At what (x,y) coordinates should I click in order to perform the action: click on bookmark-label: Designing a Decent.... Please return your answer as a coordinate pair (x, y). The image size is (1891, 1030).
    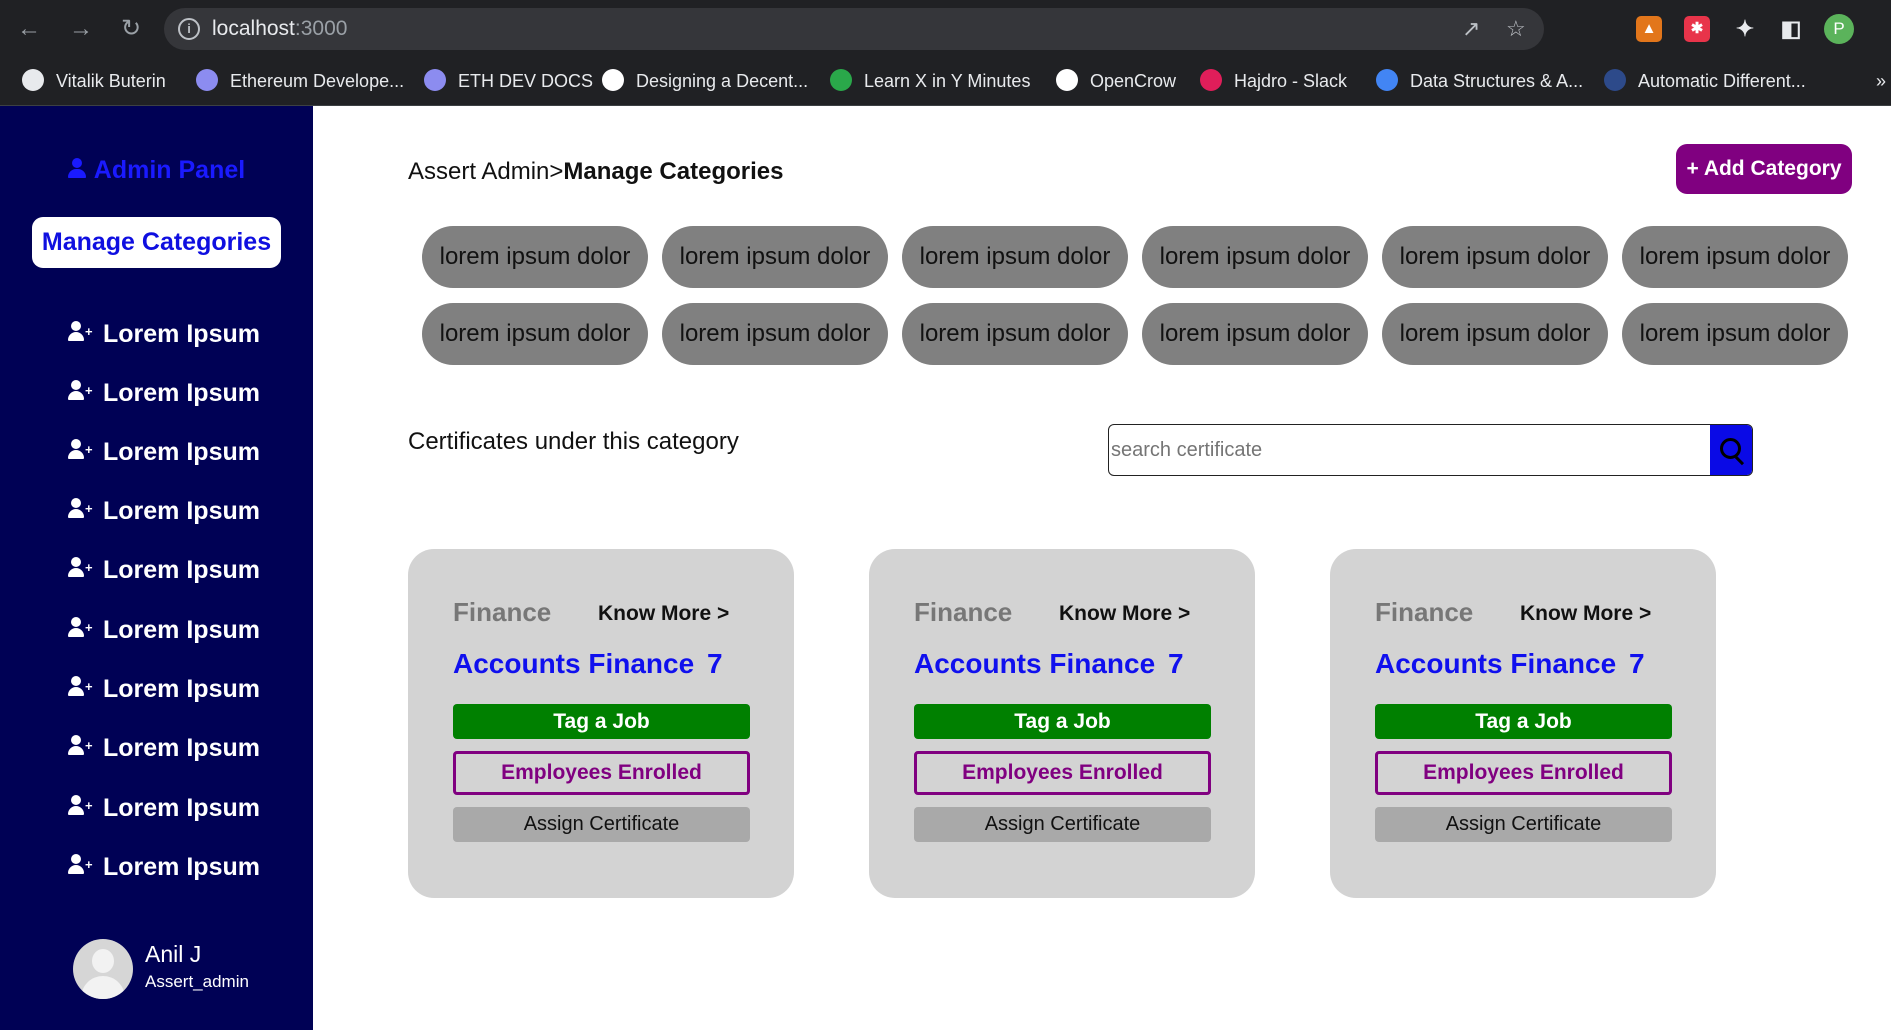
    Looking at the image, I should click on (722, 81).